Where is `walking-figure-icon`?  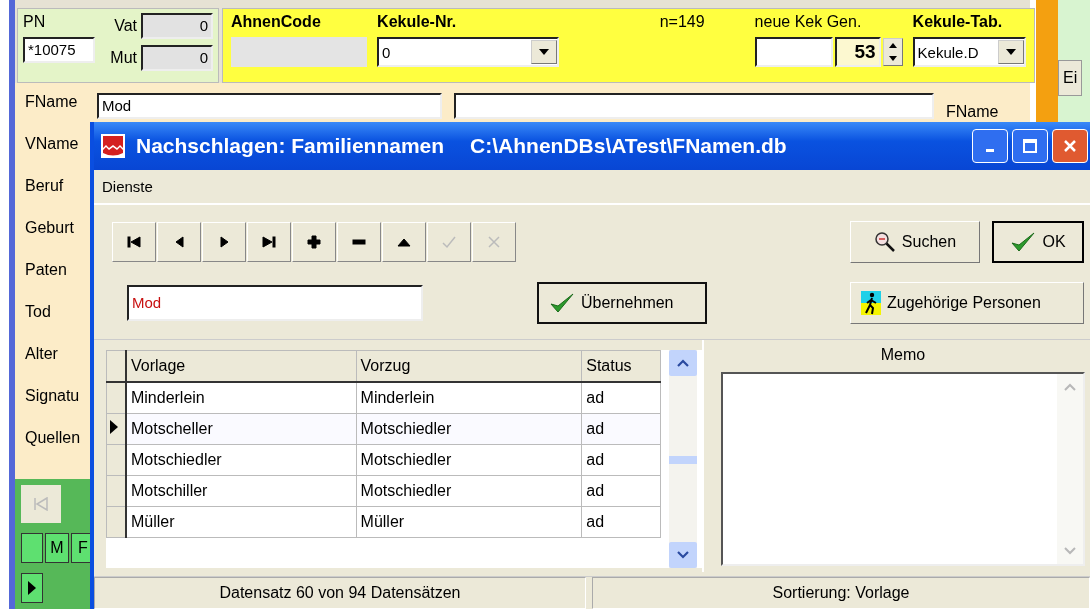 walking-figure-icon is located at coordinates (871, 303).